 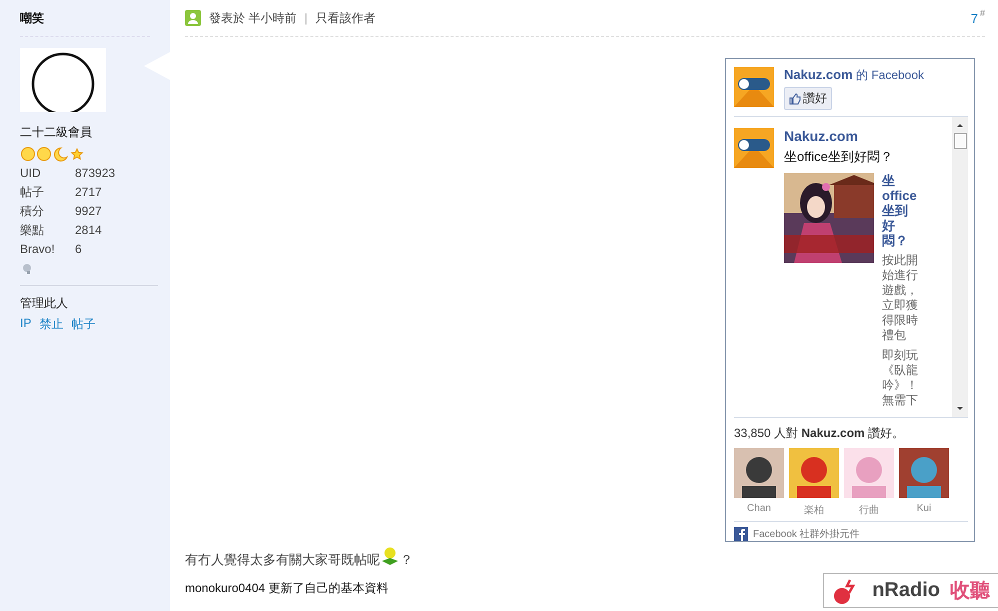 What do you see at coordinates (901, 210) in the screenshot?
I see `link-title: 坐office坐到好悶？` at bounding box center [901, 210].